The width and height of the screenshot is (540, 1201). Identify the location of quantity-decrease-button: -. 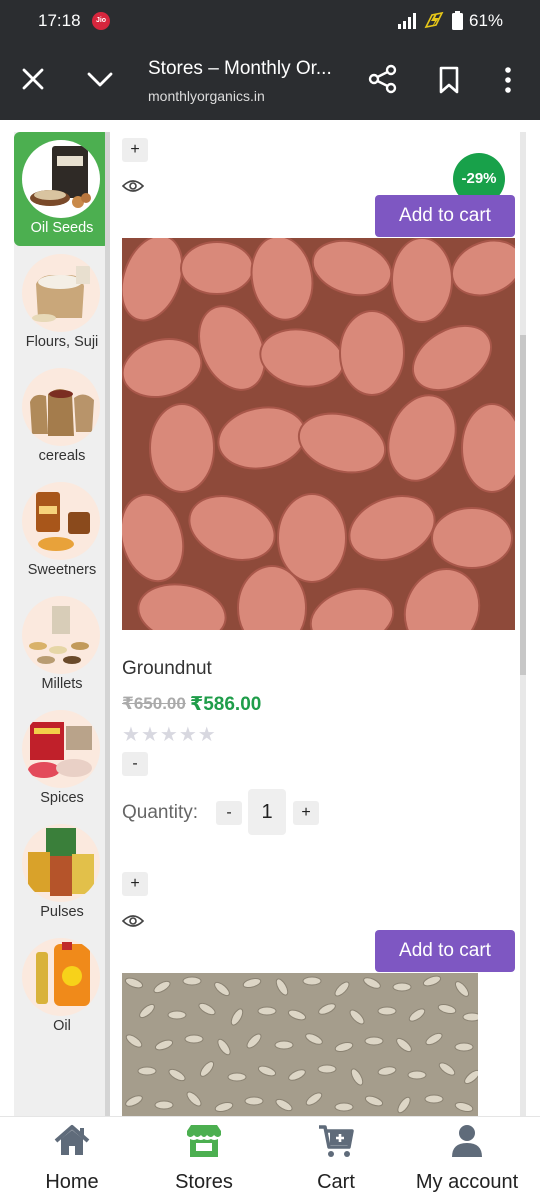
(229, 813).